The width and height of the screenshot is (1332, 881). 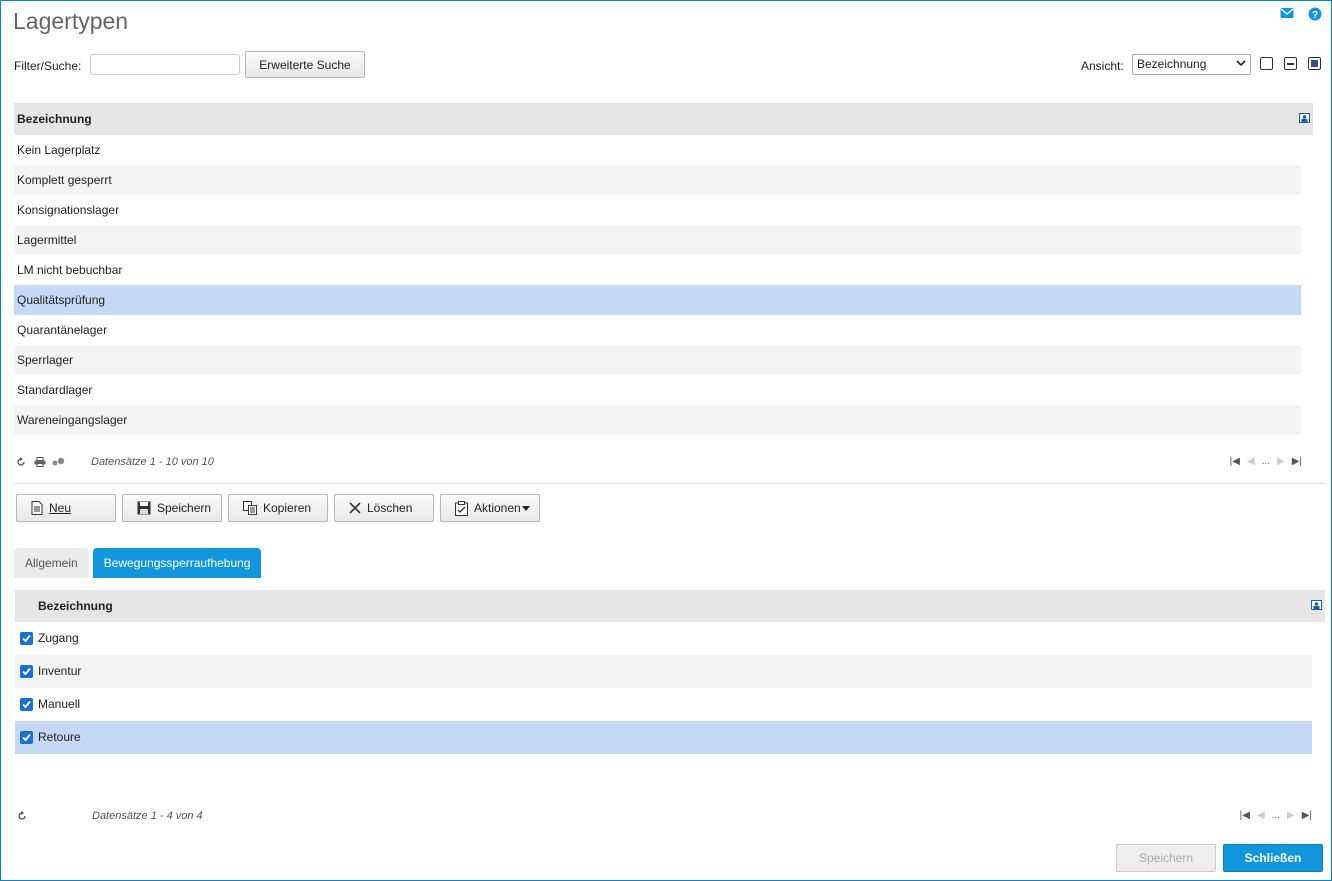 I want to click on view-select: Bezeichnung, so click(x=1191, y=64).